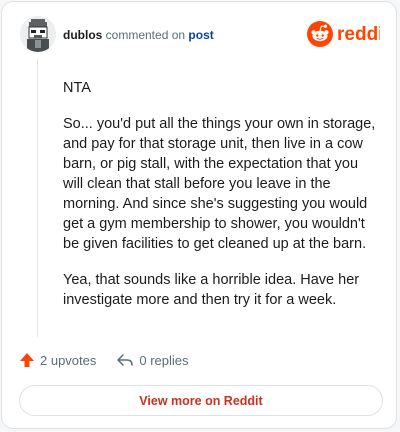 This screenshot has width=400, height=432. I want to click on action-text: commented on, so click(145, 35).